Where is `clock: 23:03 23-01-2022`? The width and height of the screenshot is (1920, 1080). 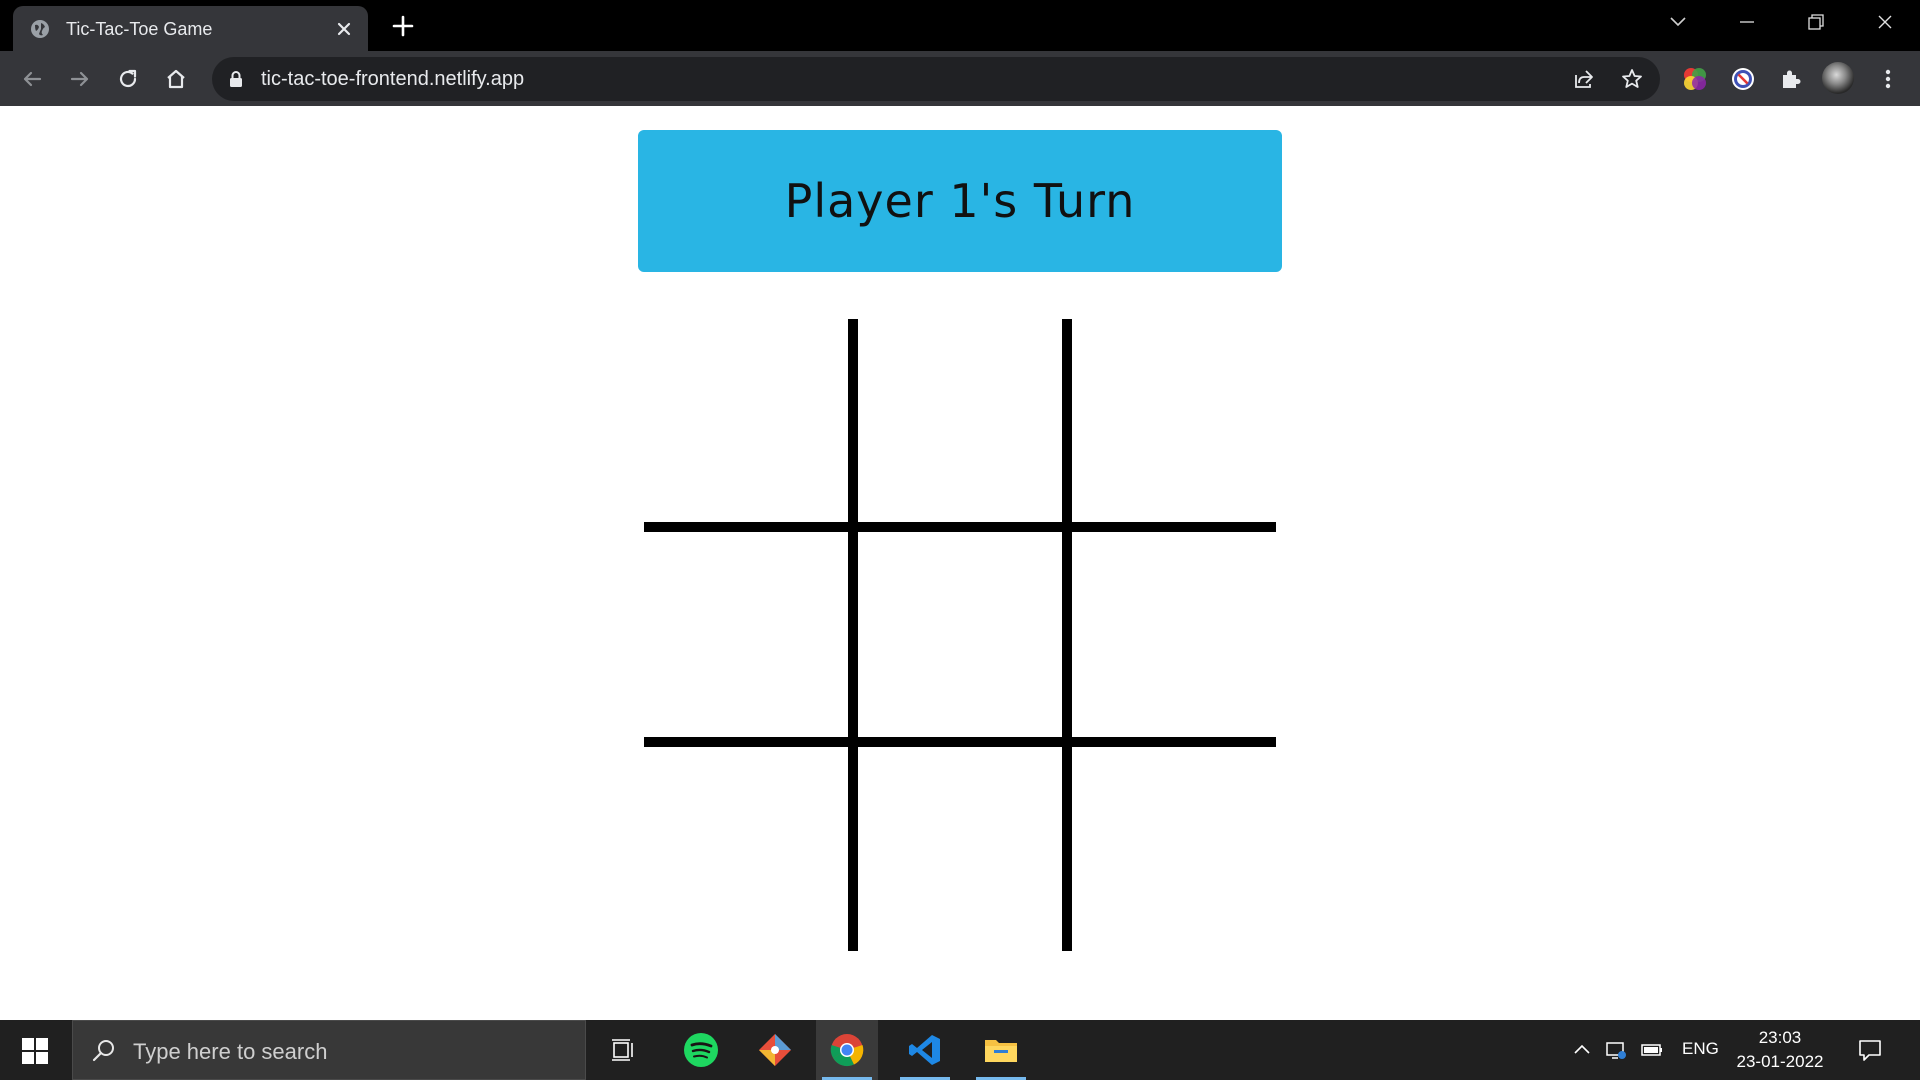
clock: 23:03 23-01-2022 is located at coordinates (1780, 1050).